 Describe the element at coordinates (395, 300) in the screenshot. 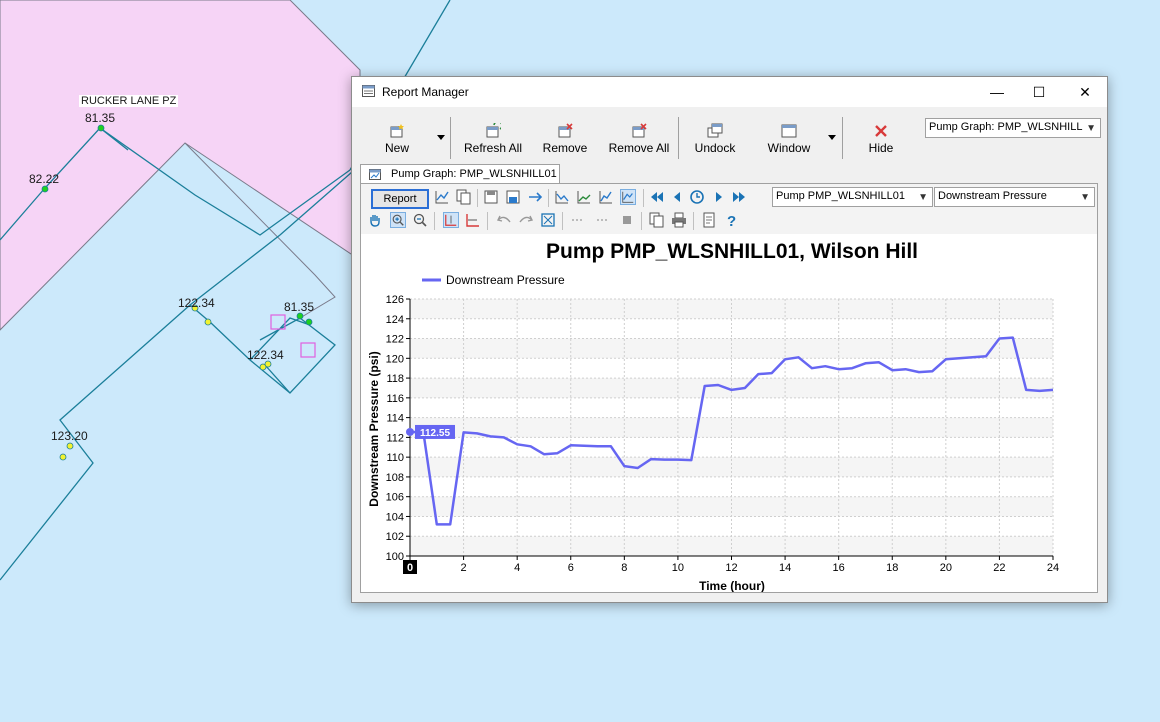

I see `y-tick-label: 126` at that location.